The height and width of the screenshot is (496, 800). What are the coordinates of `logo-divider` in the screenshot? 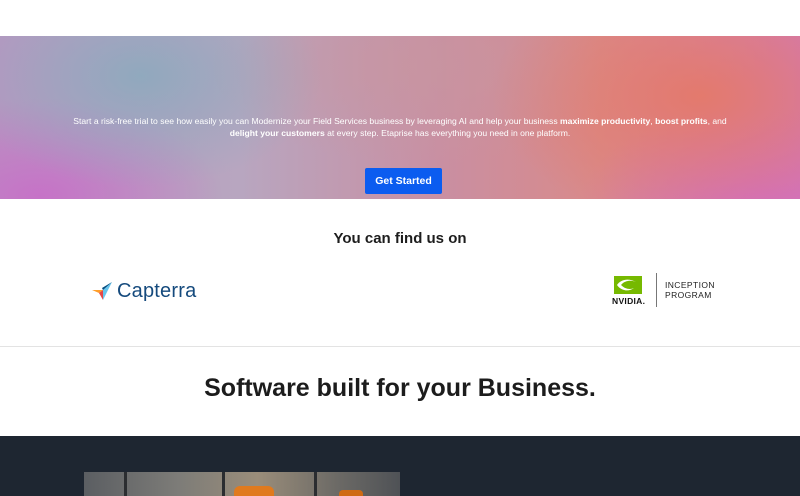 It's located at (656, 290).